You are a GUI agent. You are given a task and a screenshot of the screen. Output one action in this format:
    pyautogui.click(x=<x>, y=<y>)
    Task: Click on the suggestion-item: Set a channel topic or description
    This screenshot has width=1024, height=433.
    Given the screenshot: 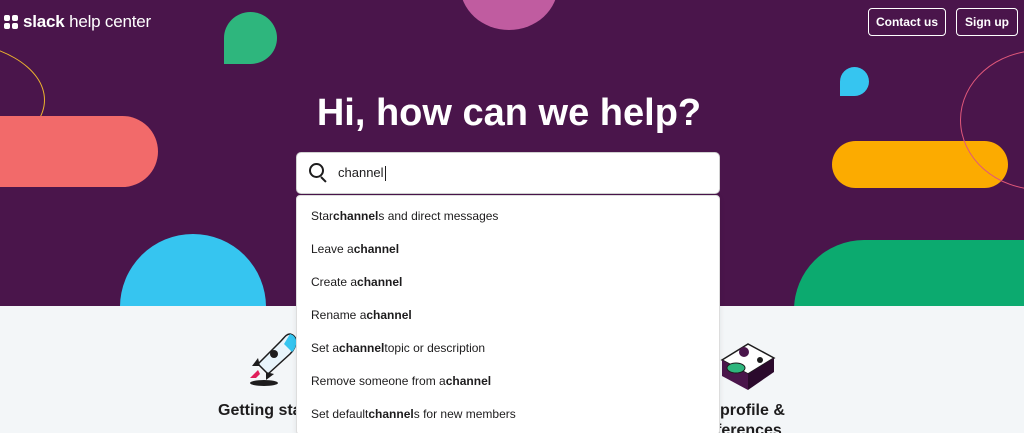 What is the action you would take?
    pyautogui.click(x=508, y=347)
    